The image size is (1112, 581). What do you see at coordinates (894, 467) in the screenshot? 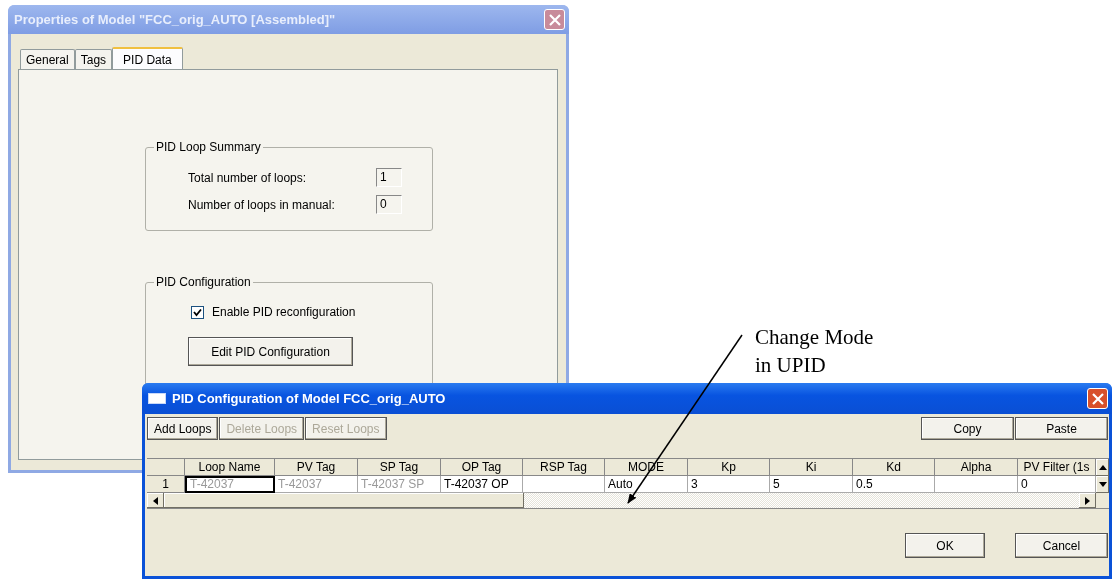
I see `column-header: Kd` at bounding box center [894, 467].